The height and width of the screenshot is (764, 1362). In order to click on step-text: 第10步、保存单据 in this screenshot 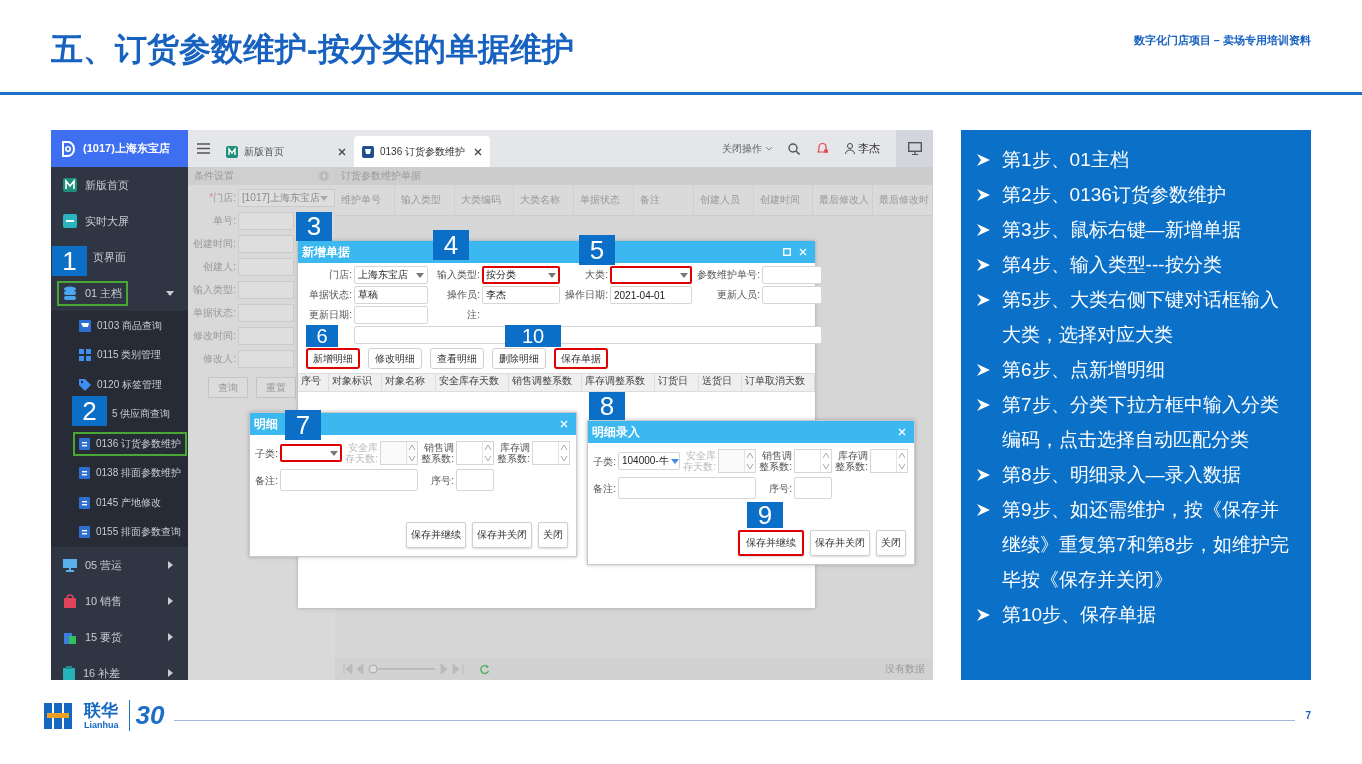, I will do `click(1079, 615)`.